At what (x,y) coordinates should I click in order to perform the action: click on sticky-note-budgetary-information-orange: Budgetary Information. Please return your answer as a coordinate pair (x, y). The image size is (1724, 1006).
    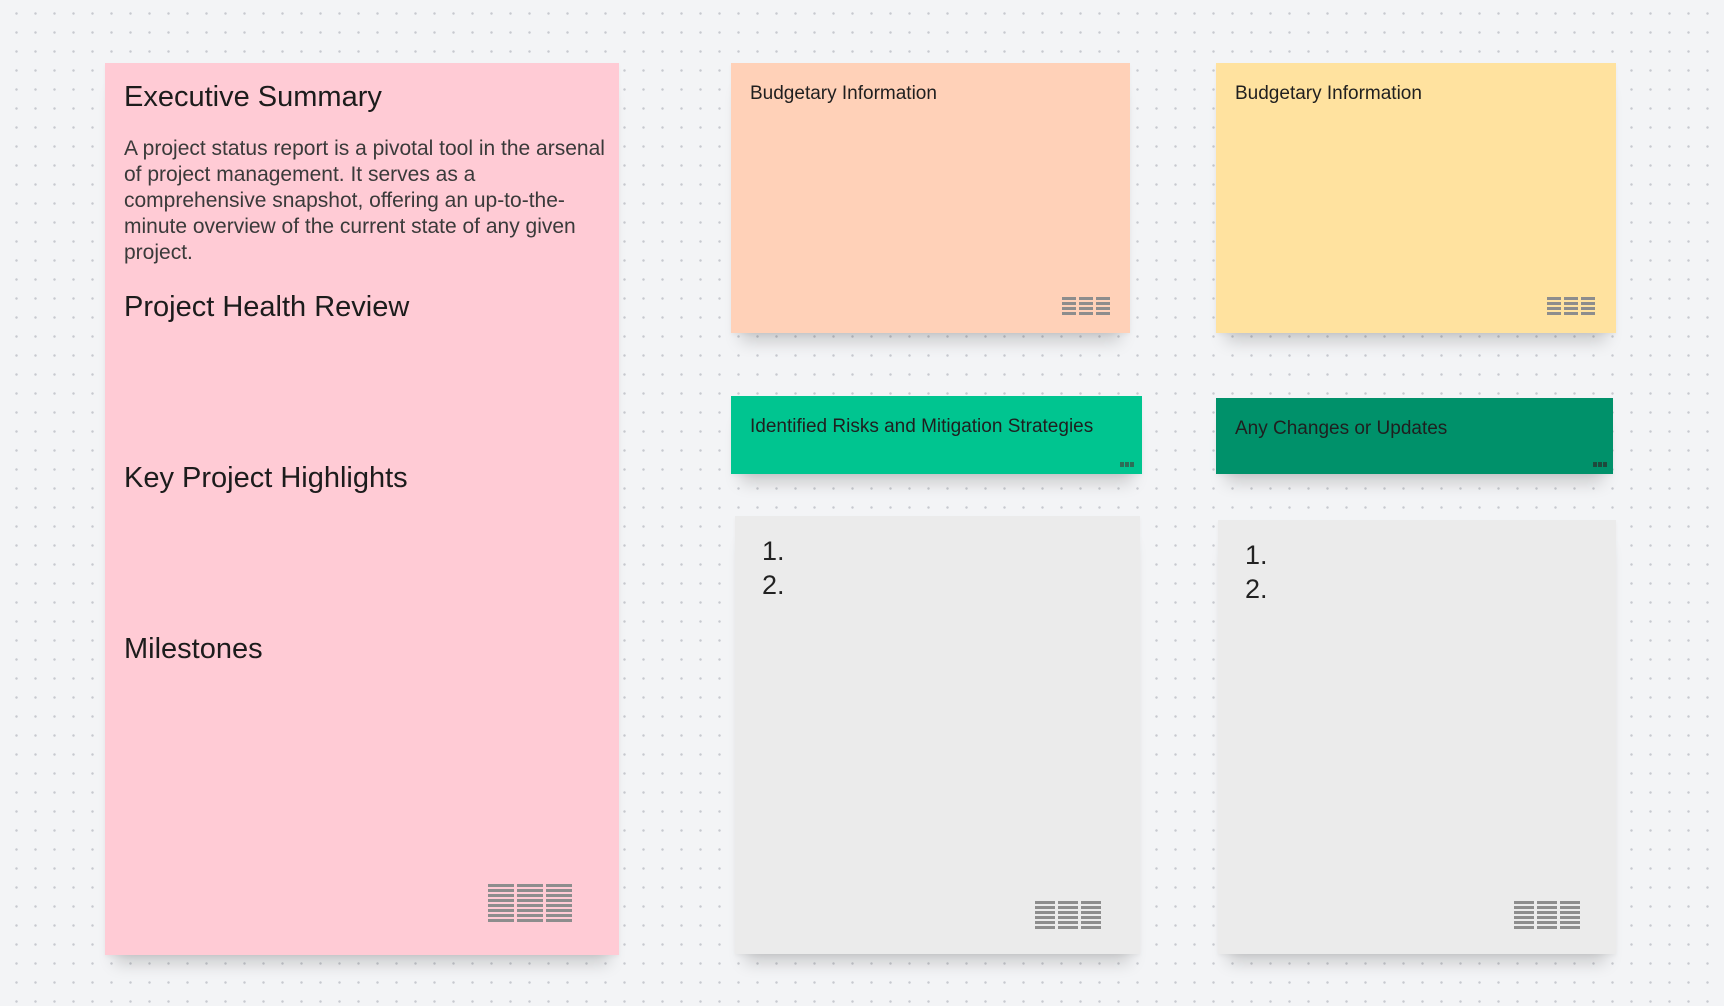
    Looking at the image, I should click on (930, 198).